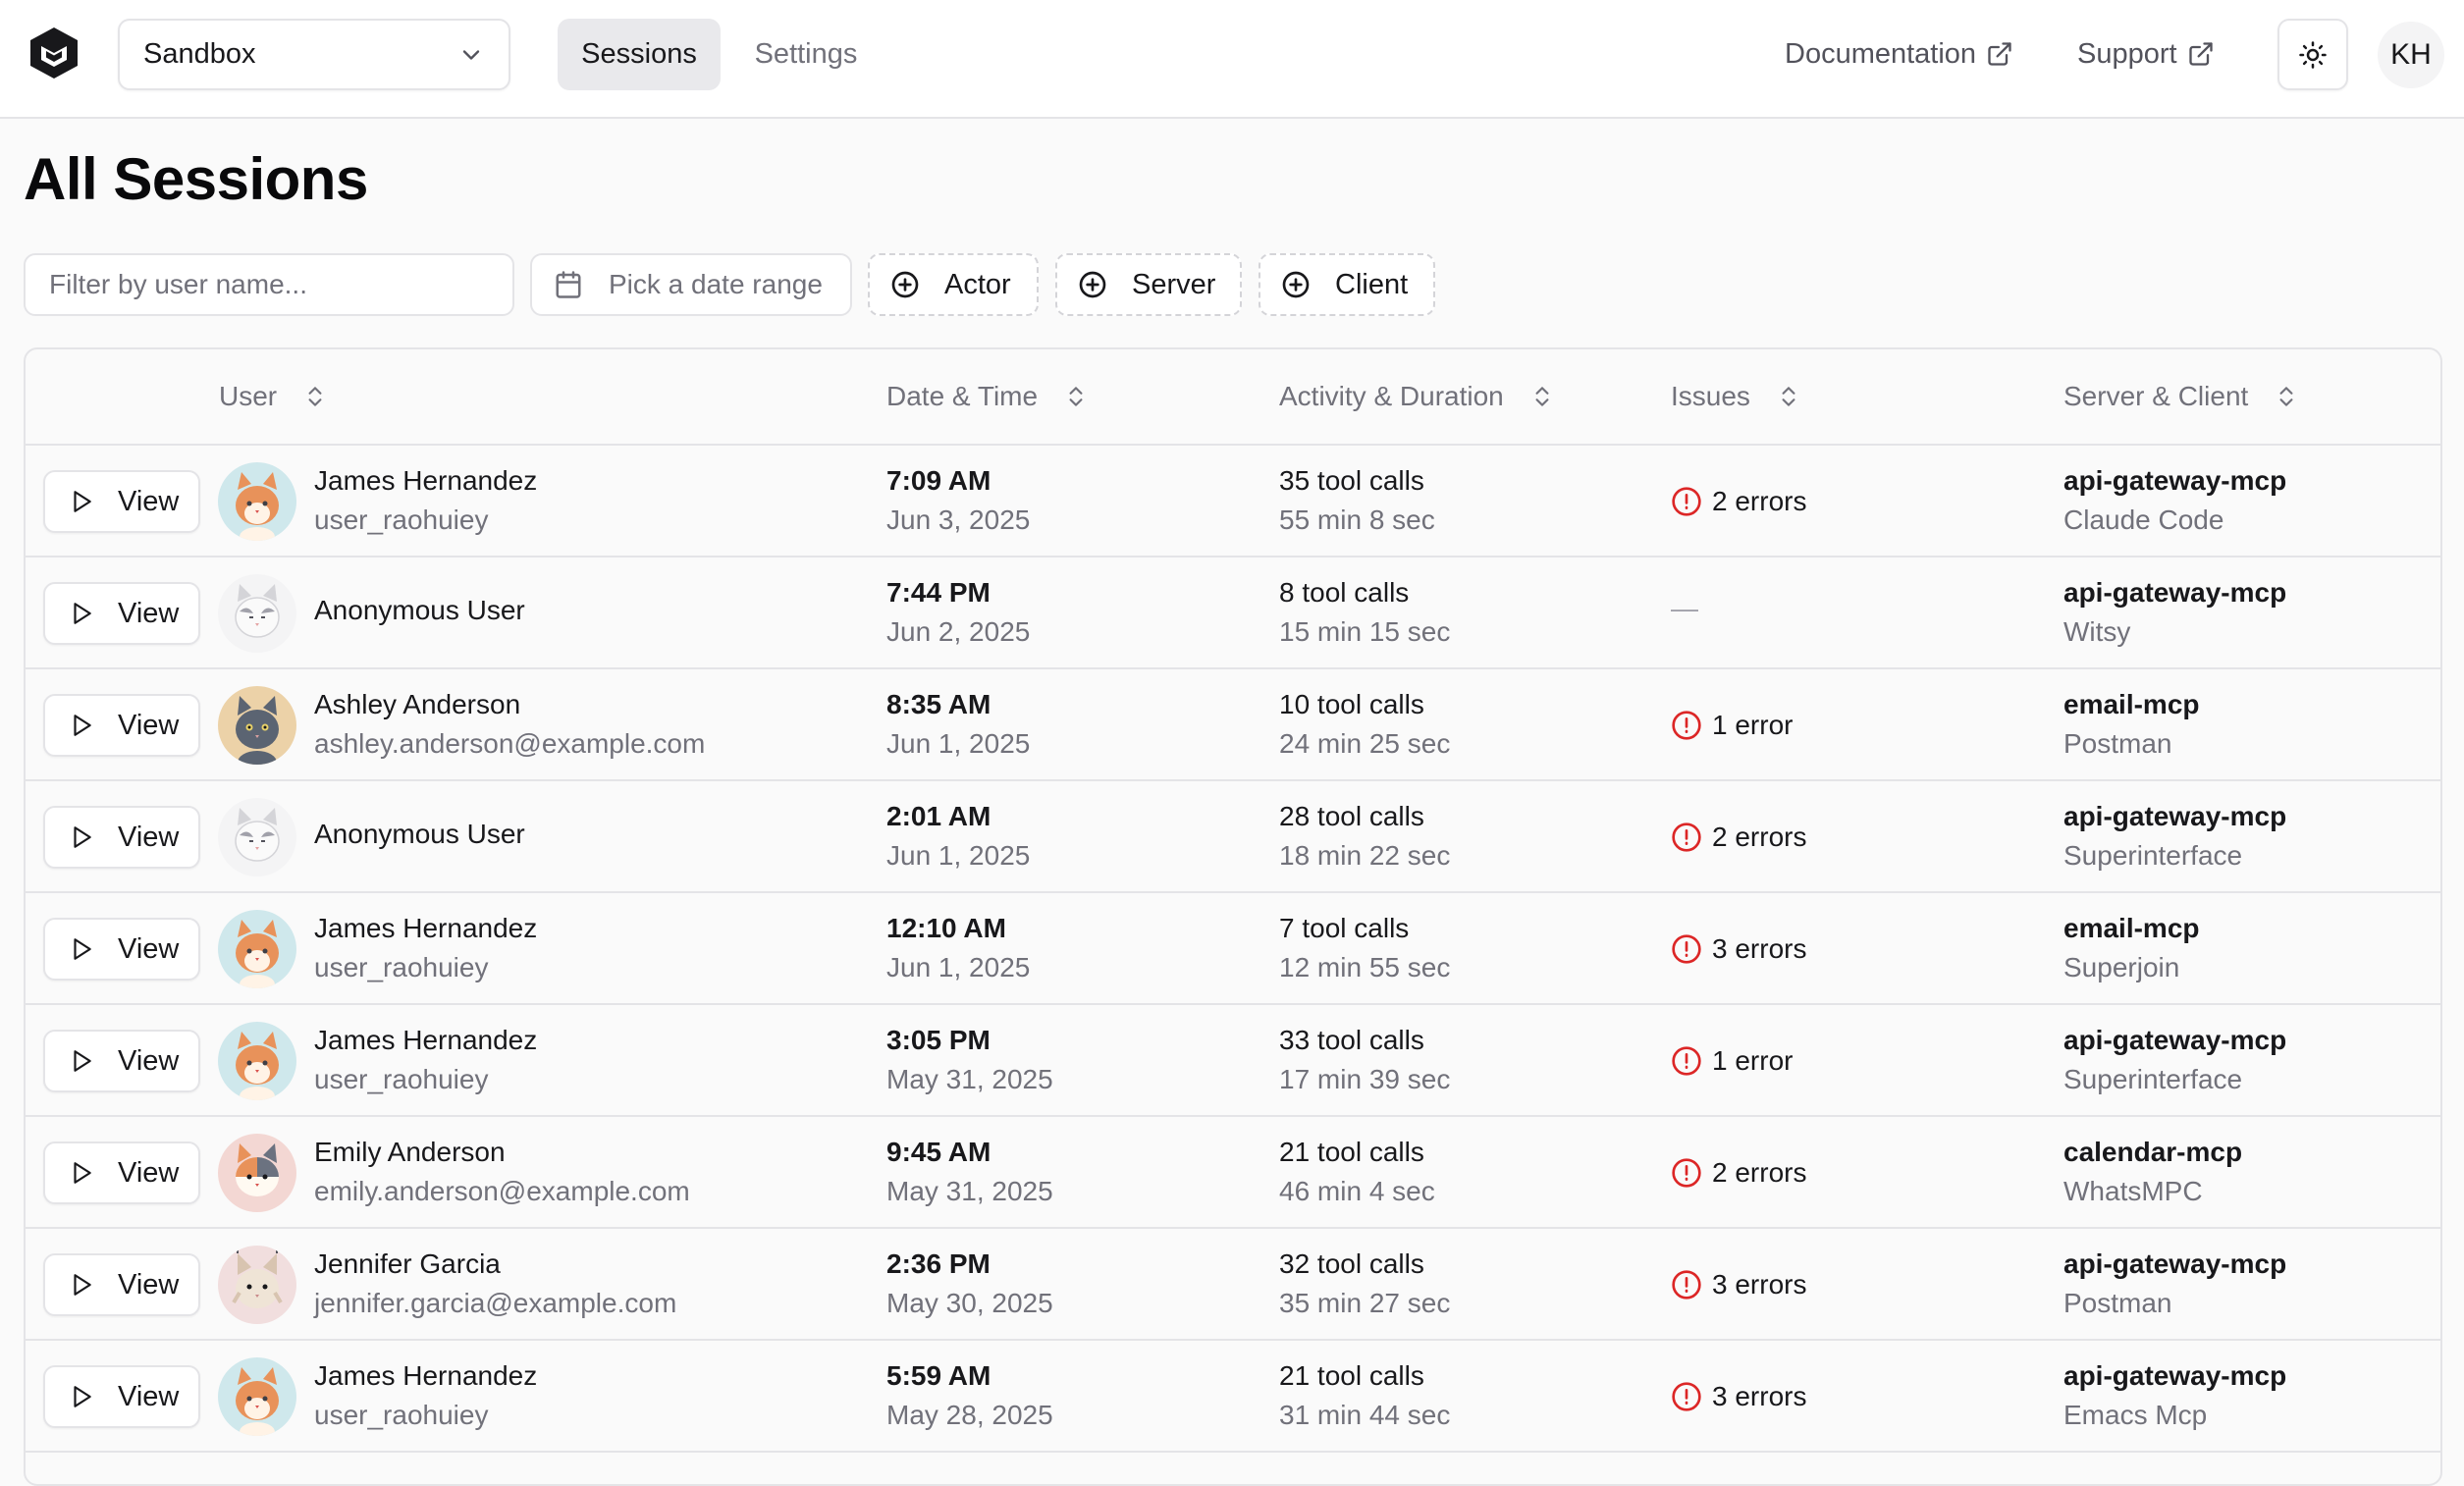 The height and width of the screenshot is (1486, 2464). What do you see at coordinates (1365, 1415) in the screenshot?
I see `session-duration: 31 min 44 sec` at bounding box center [1365, 1415].